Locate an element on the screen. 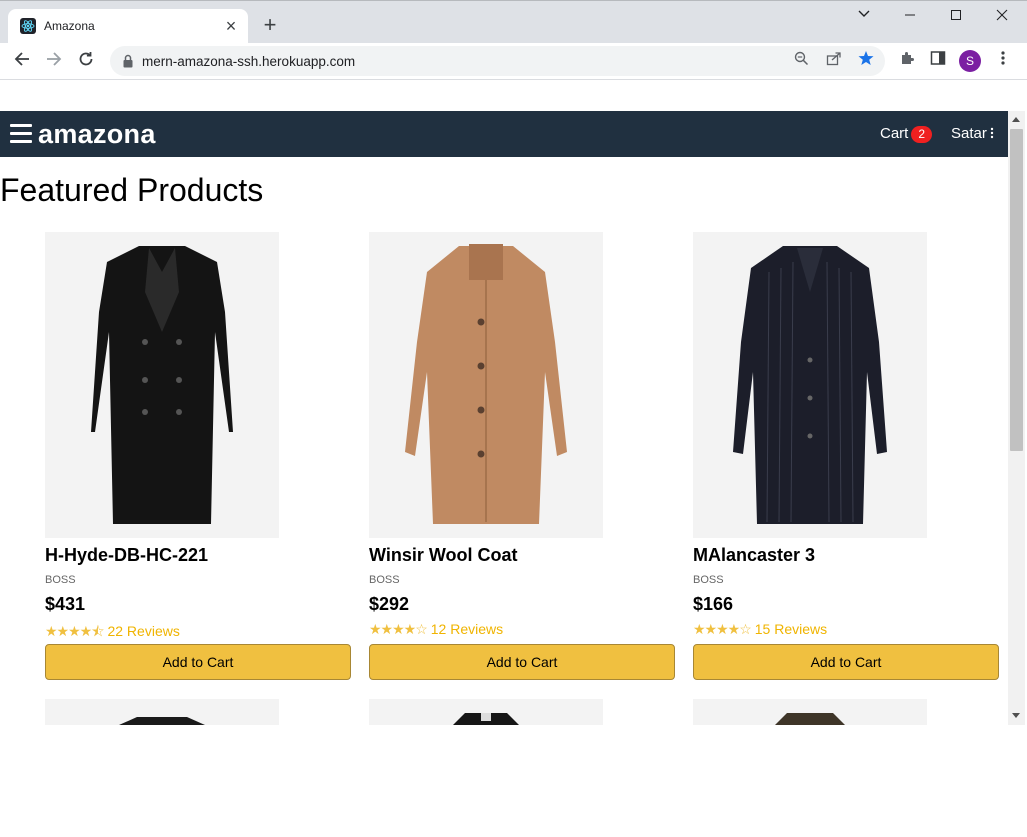 This screenshot has width=1027, height=837. side-panel-icon is located at coordinates (938, 61).